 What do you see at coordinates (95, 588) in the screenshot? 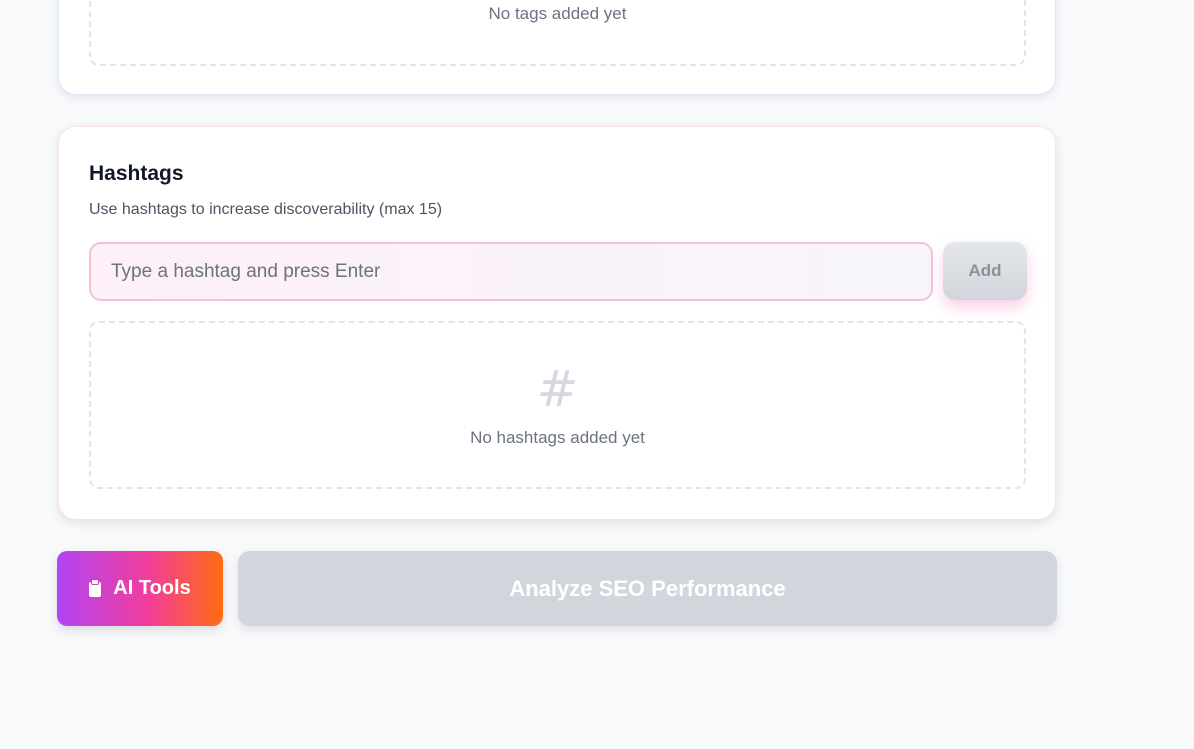
I see `clipboard-icon` at bounding box center [95, 588].